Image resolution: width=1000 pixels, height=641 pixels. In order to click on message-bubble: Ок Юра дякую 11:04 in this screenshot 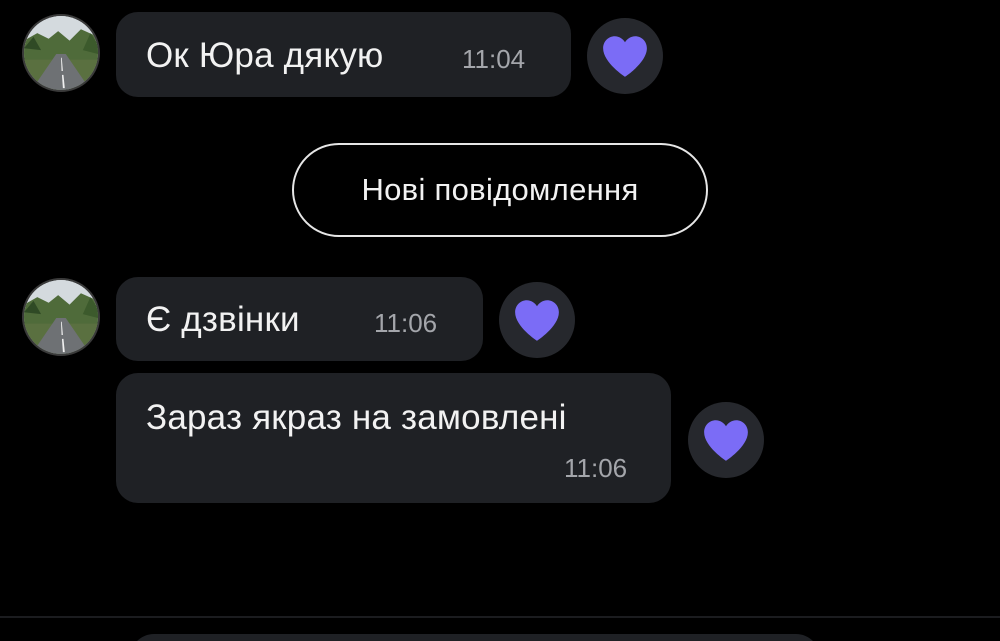, I will do `click(343, 54)`.